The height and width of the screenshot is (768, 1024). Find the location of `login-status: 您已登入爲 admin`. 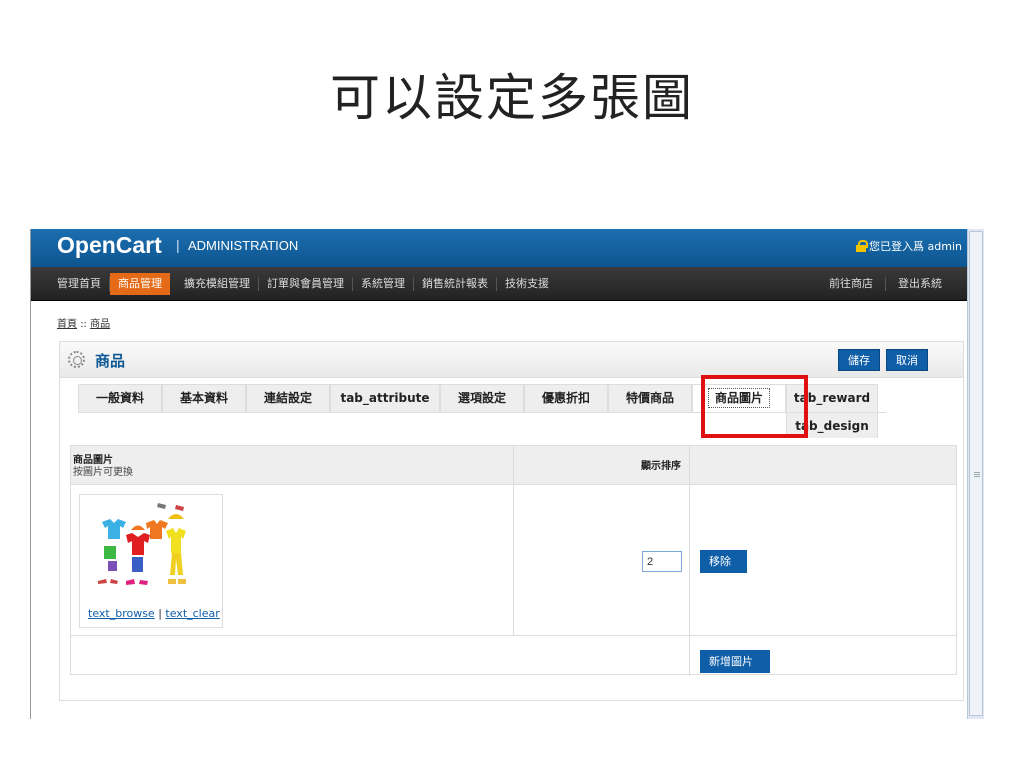

login-status: 您已登入爲 admin is located at coordinates (909, 246).